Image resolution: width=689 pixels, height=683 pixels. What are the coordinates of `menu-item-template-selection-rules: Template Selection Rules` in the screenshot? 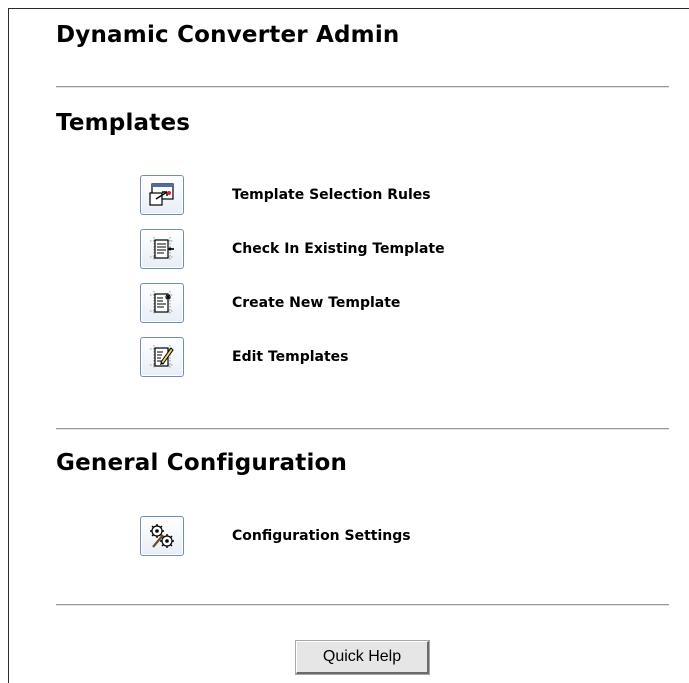 It's located at (285, 195).